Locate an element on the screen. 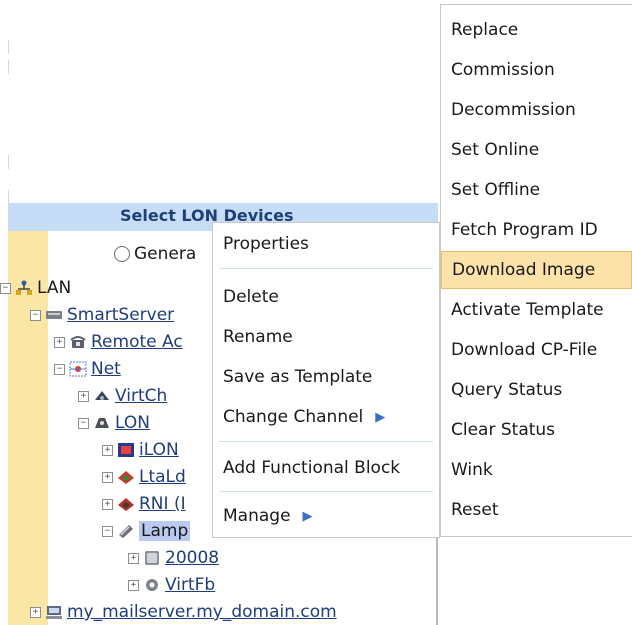  tree-row-lan: − LAN is located at coordinates (35, 288).